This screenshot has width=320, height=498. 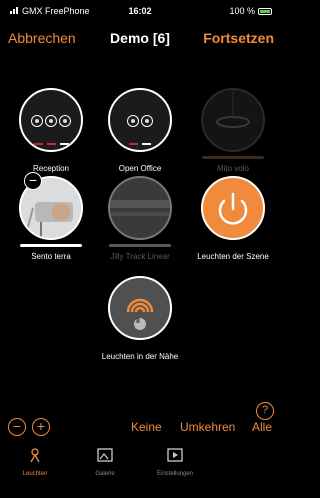 I want to click on settings-icon, so click(x=175, y=455).